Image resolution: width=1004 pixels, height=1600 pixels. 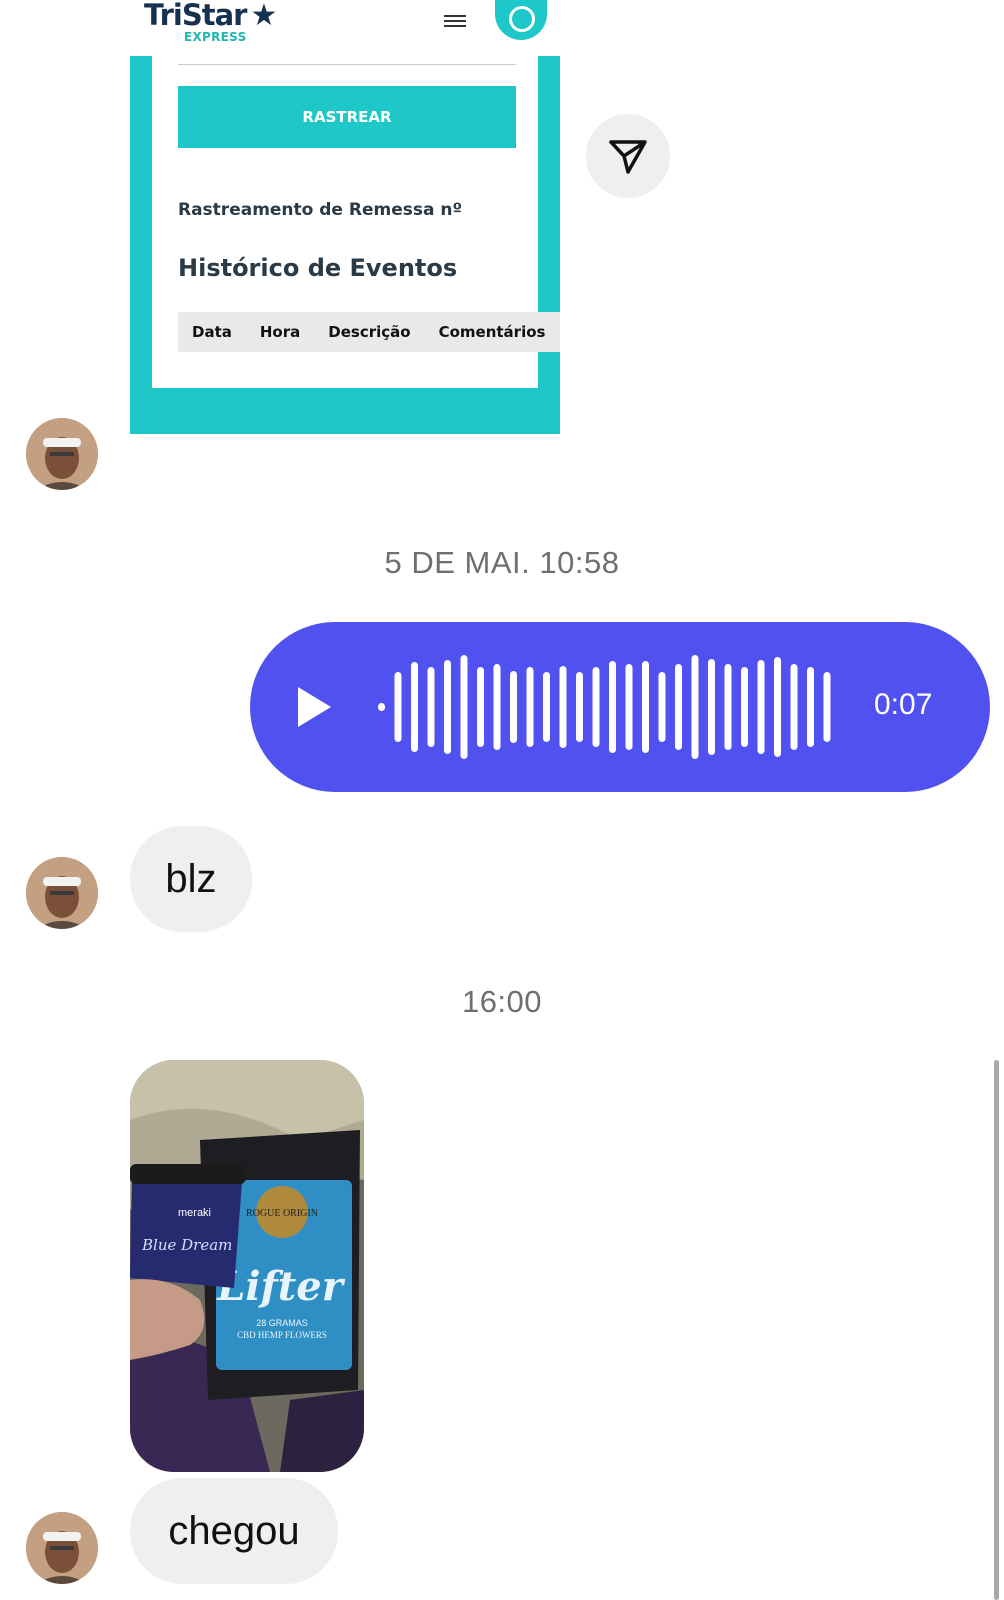 I want to click on events-history-title: Histórico de Eventos, so click(x=318, y=268).